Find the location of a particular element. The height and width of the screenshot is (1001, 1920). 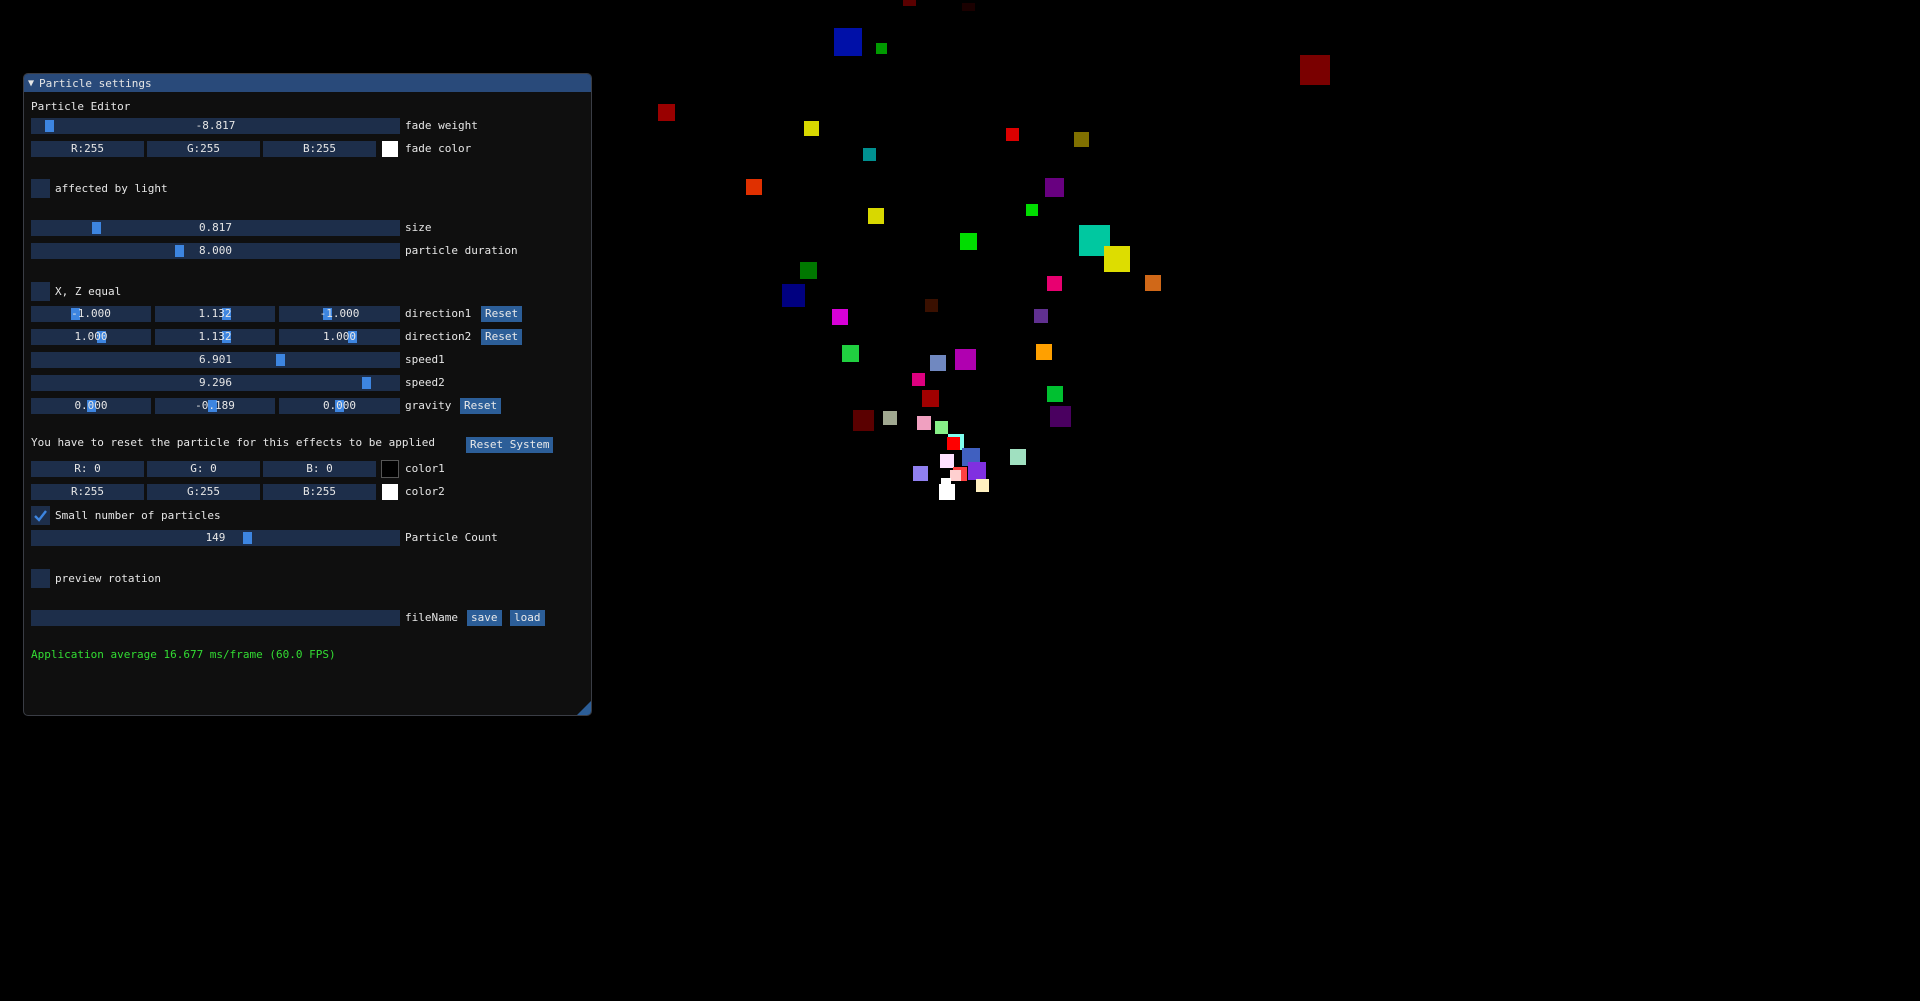

color2-b-field: B:255 is located at coordinates (319, 492).